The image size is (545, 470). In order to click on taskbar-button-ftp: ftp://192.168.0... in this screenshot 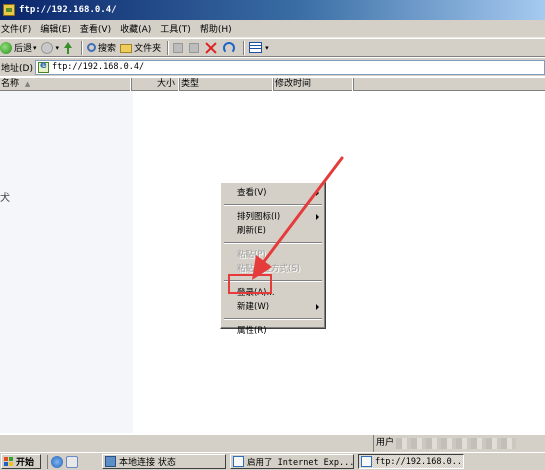, I will do `click(411, 461)`.